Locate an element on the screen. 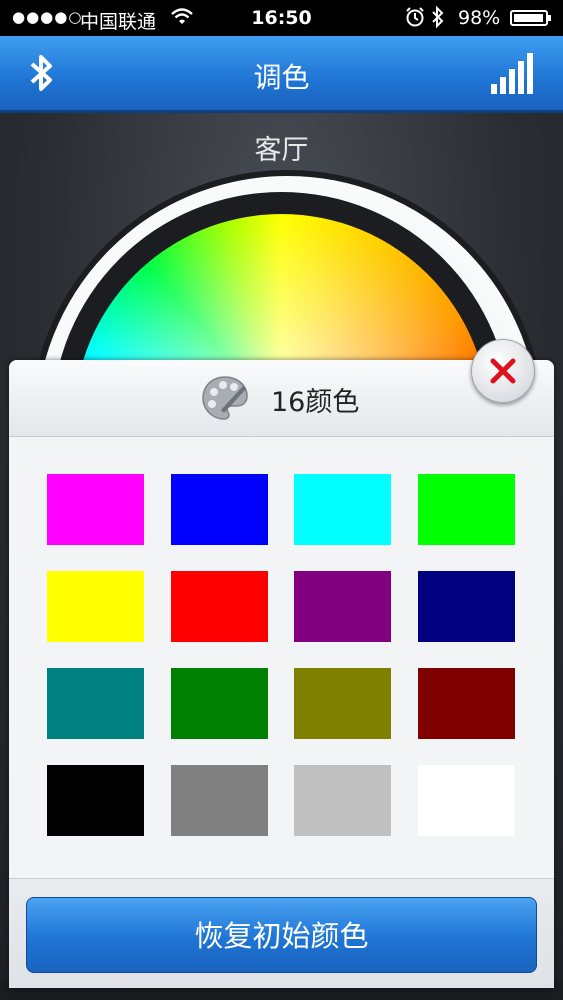 Image resolution: width=563 pixels, height=1000 pixels. alarm-icon is located at coordinates (415, 19).